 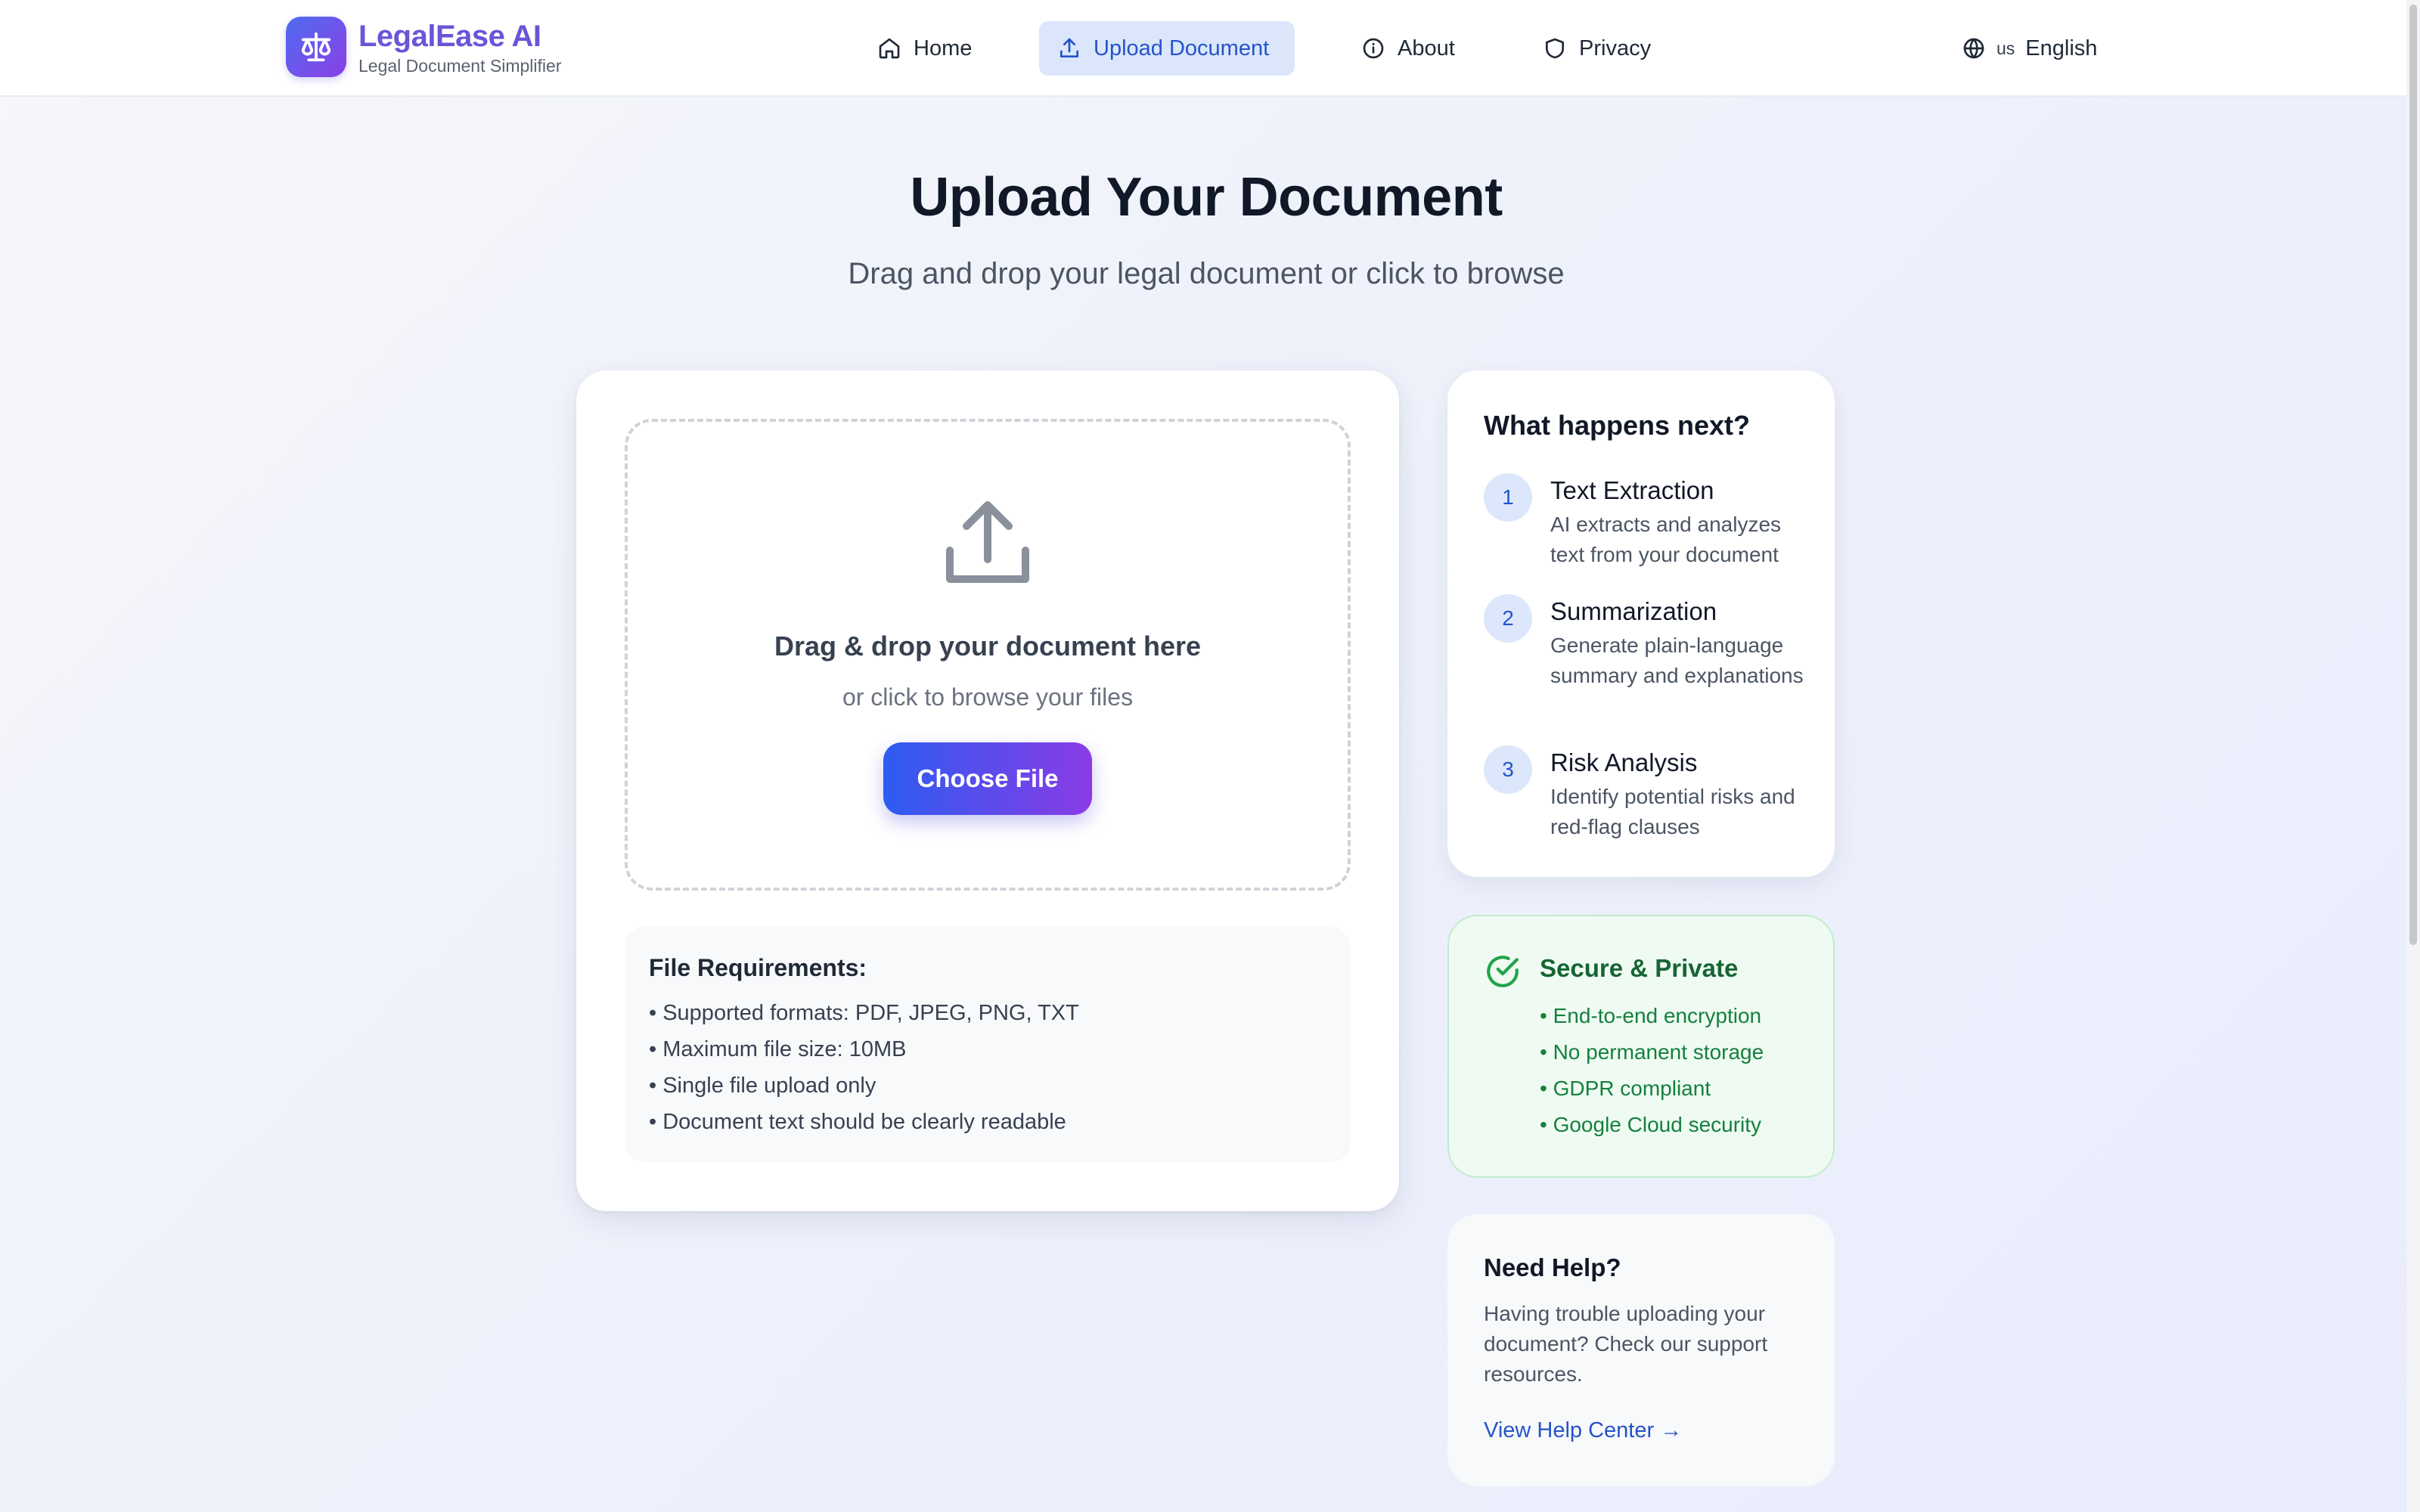 I want to click on nav-home: Home, so click(x=924, y=48).